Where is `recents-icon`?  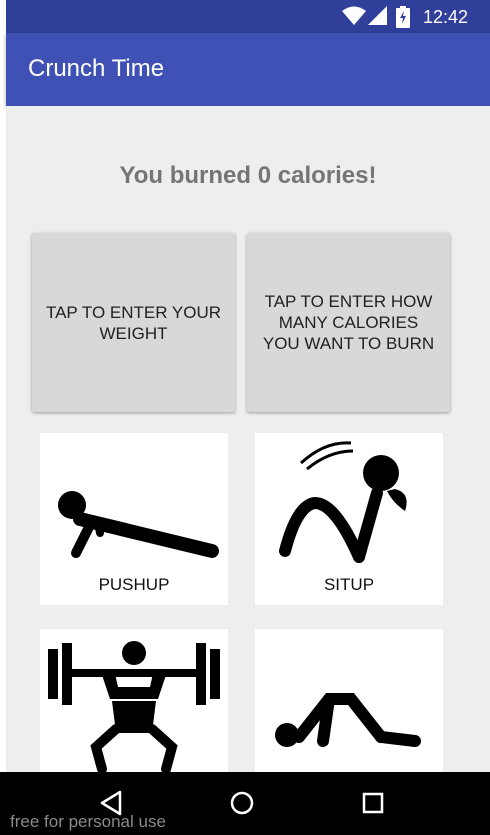 recents-icon is located at coordinates (373, 803).